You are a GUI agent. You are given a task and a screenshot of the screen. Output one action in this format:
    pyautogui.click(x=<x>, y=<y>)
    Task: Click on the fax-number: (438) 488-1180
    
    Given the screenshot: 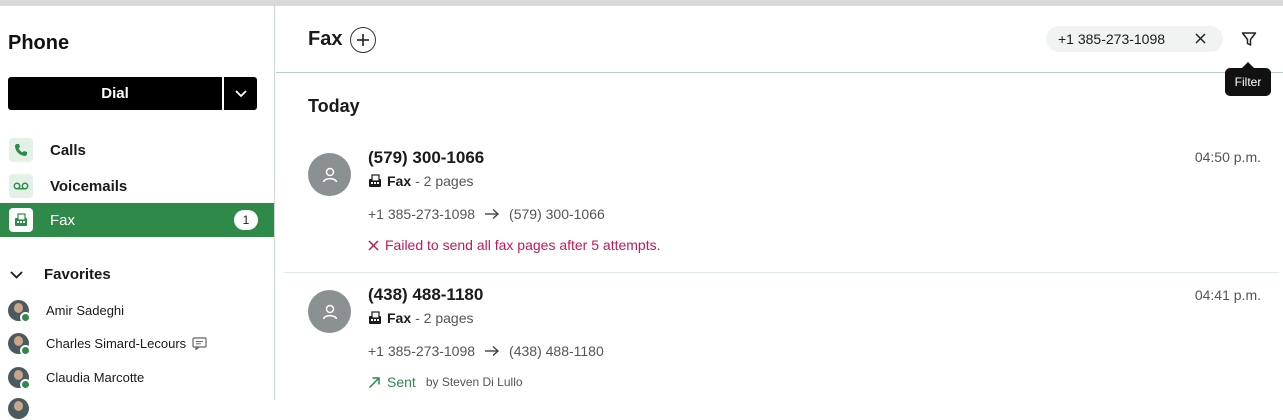 What is the action you would take?
    pyautogui.click(x=426, y=294)
    